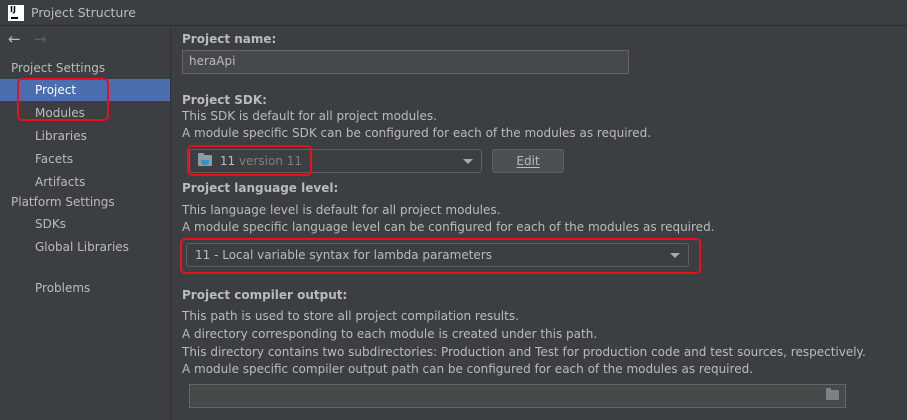  I want to click on compiler-output-label: Project compiler output:, so click(265, 295).